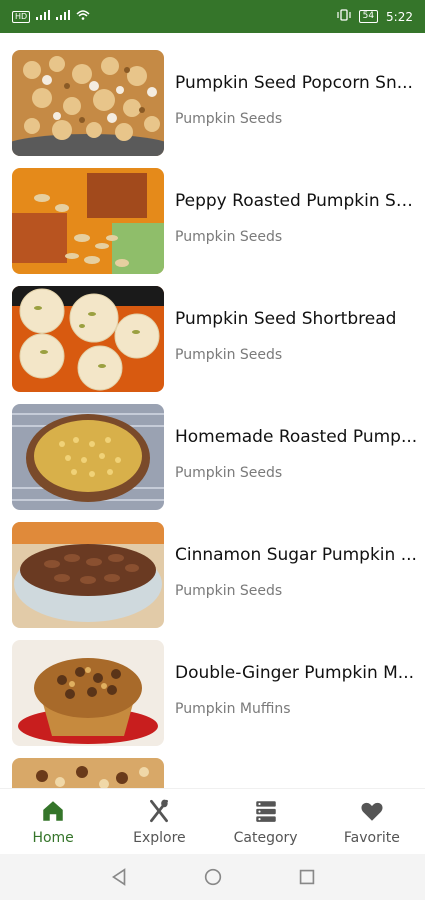 The width and height of the screenshot is (425, 900). Describe the element at coordinates (233, 709) in the screenshot. I see `recipe-category: Pumpkin Muffins` at that location.